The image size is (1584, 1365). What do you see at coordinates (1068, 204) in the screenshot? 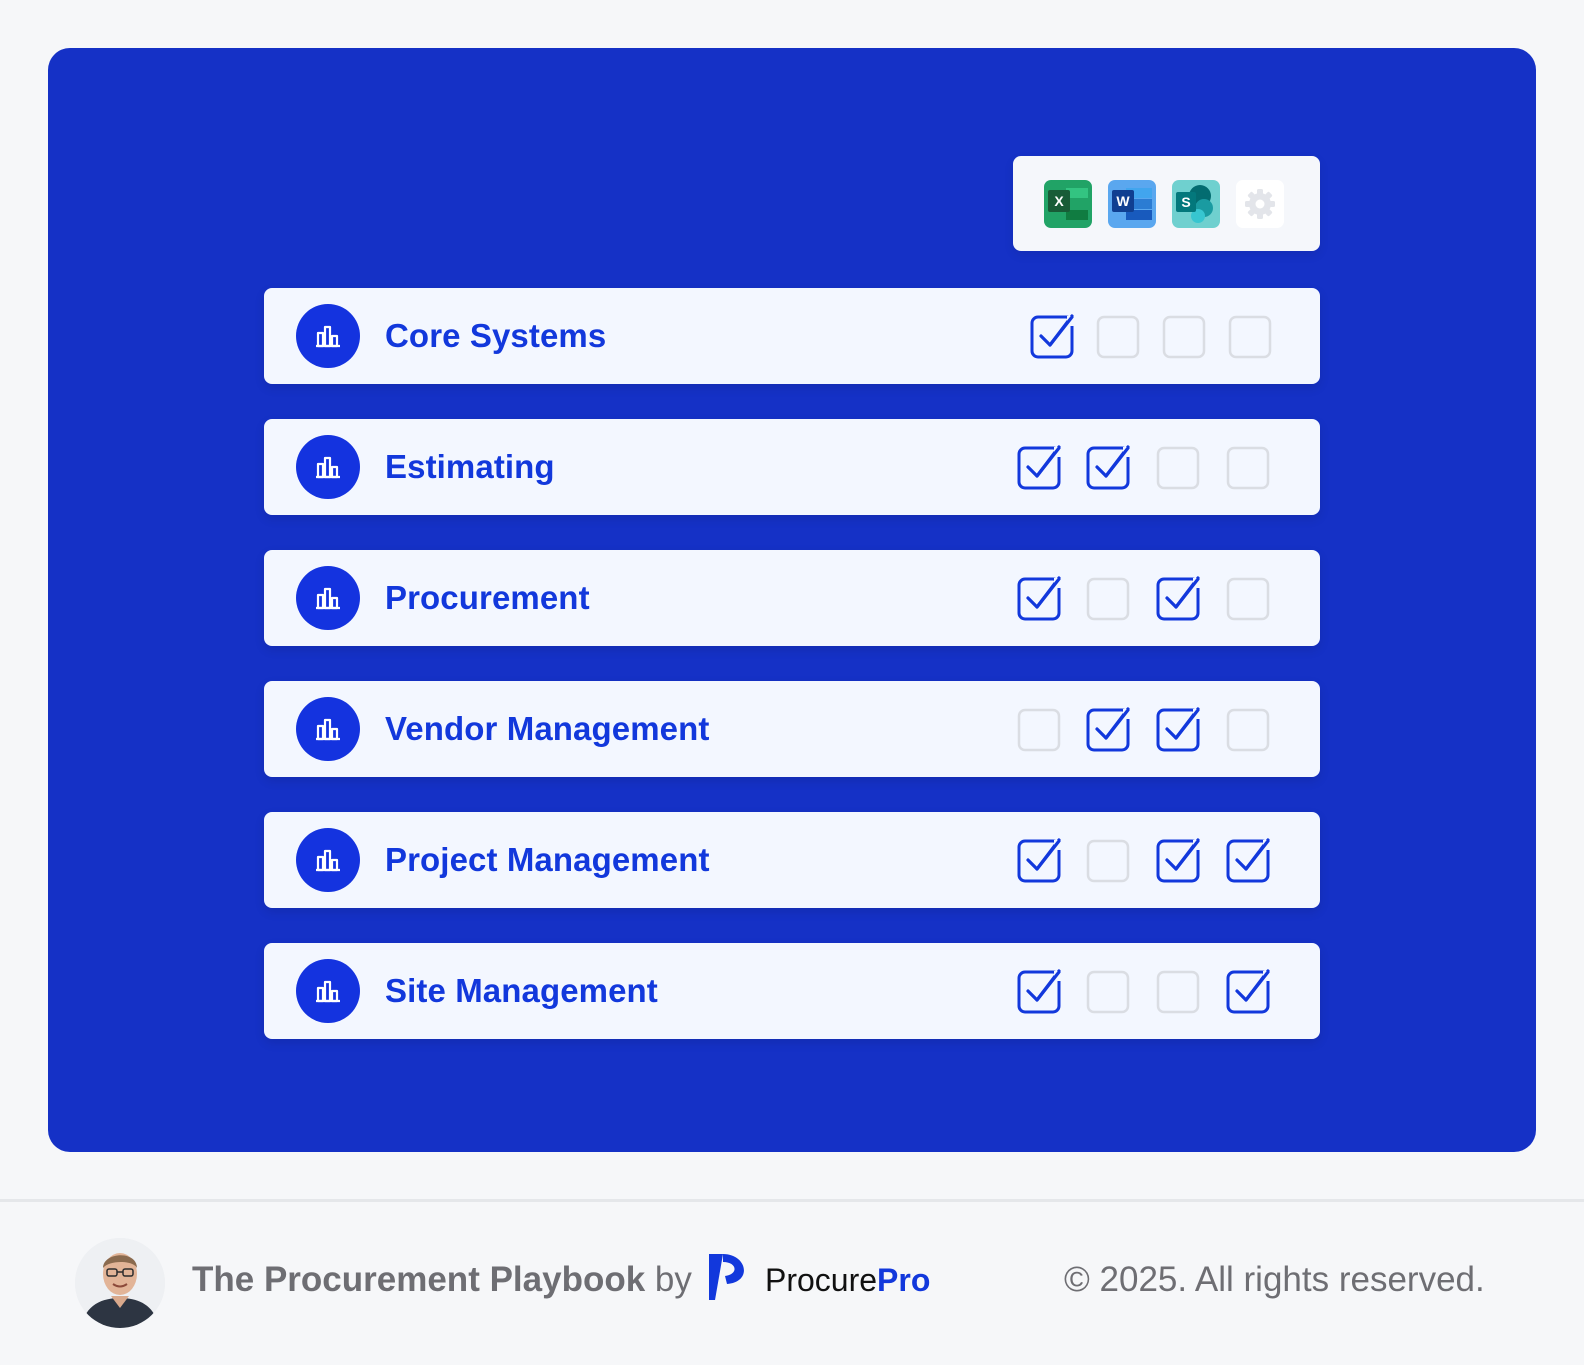
I see `excel-icon: X` at bounding box center [1068, 204].